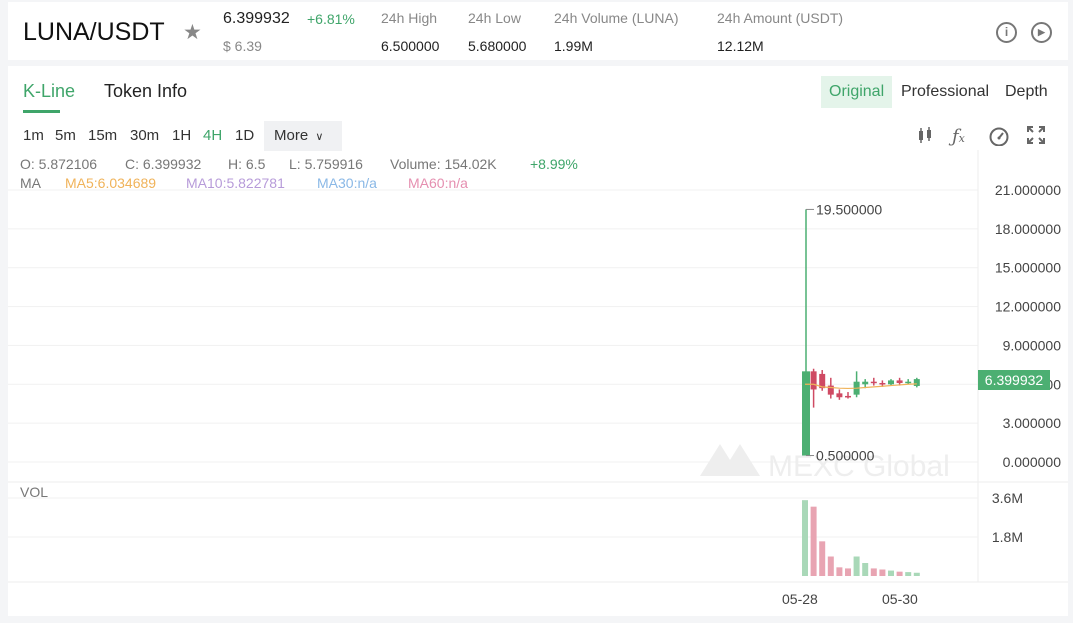 This screenshot has width=1073, height=623. I want to click on price-tick-label: 21.000000, so click(1028, 190).